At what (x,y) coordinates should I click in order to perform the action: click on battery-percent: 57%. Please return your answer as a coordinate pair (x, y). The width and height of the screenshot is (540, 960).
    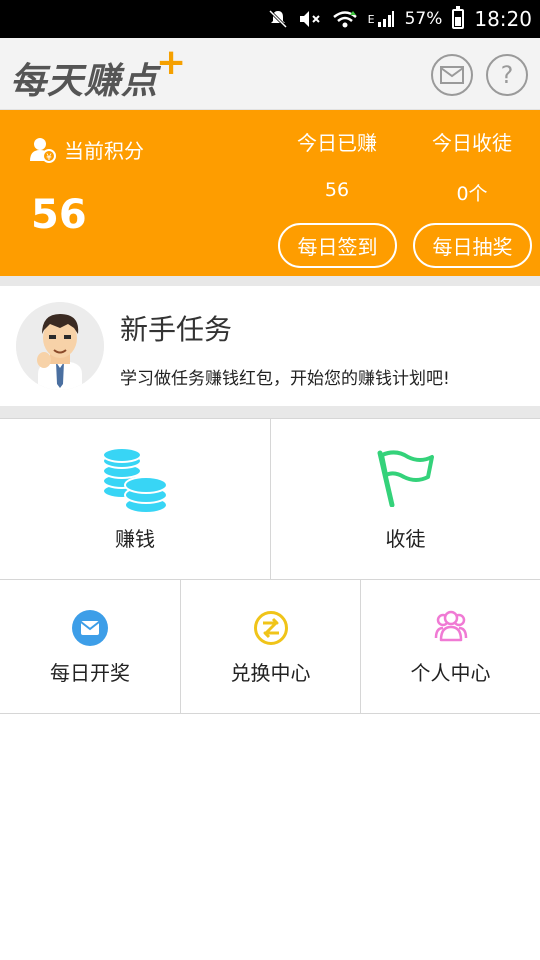
    Looking at the image, I should click on (423, 19).